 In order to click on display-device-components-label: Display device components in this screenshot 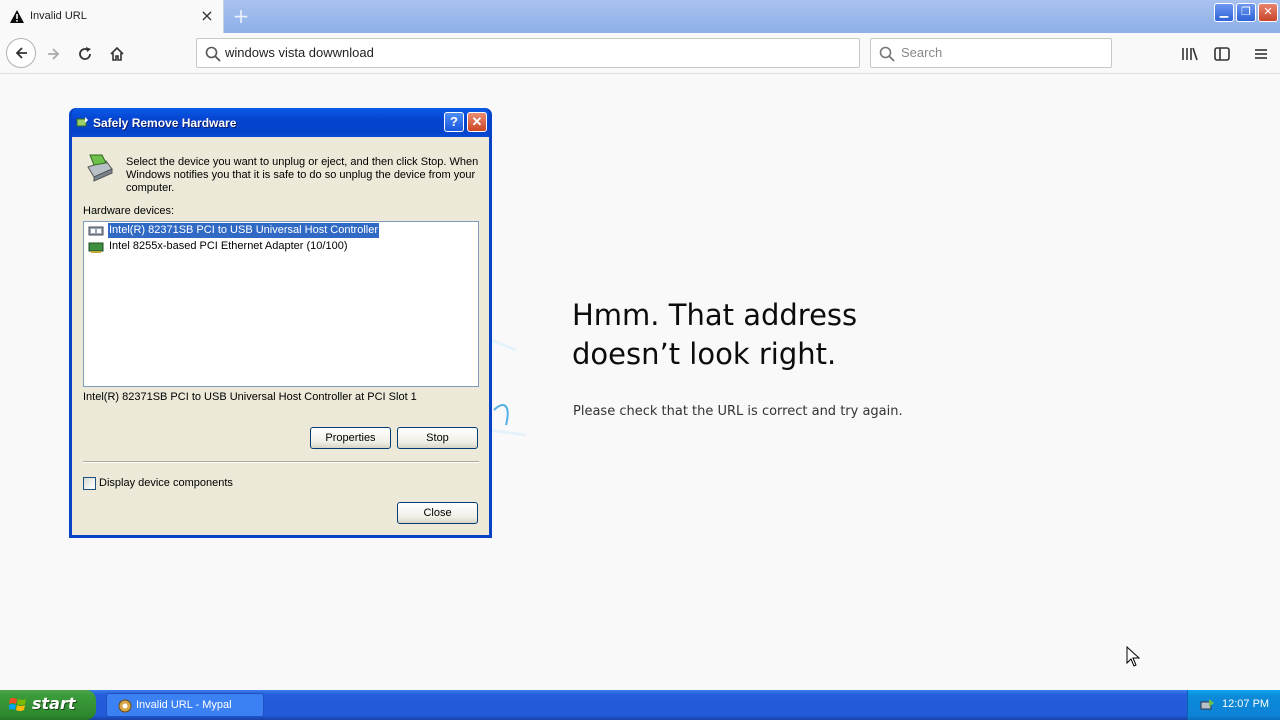, I will do `click(166, 483)`.